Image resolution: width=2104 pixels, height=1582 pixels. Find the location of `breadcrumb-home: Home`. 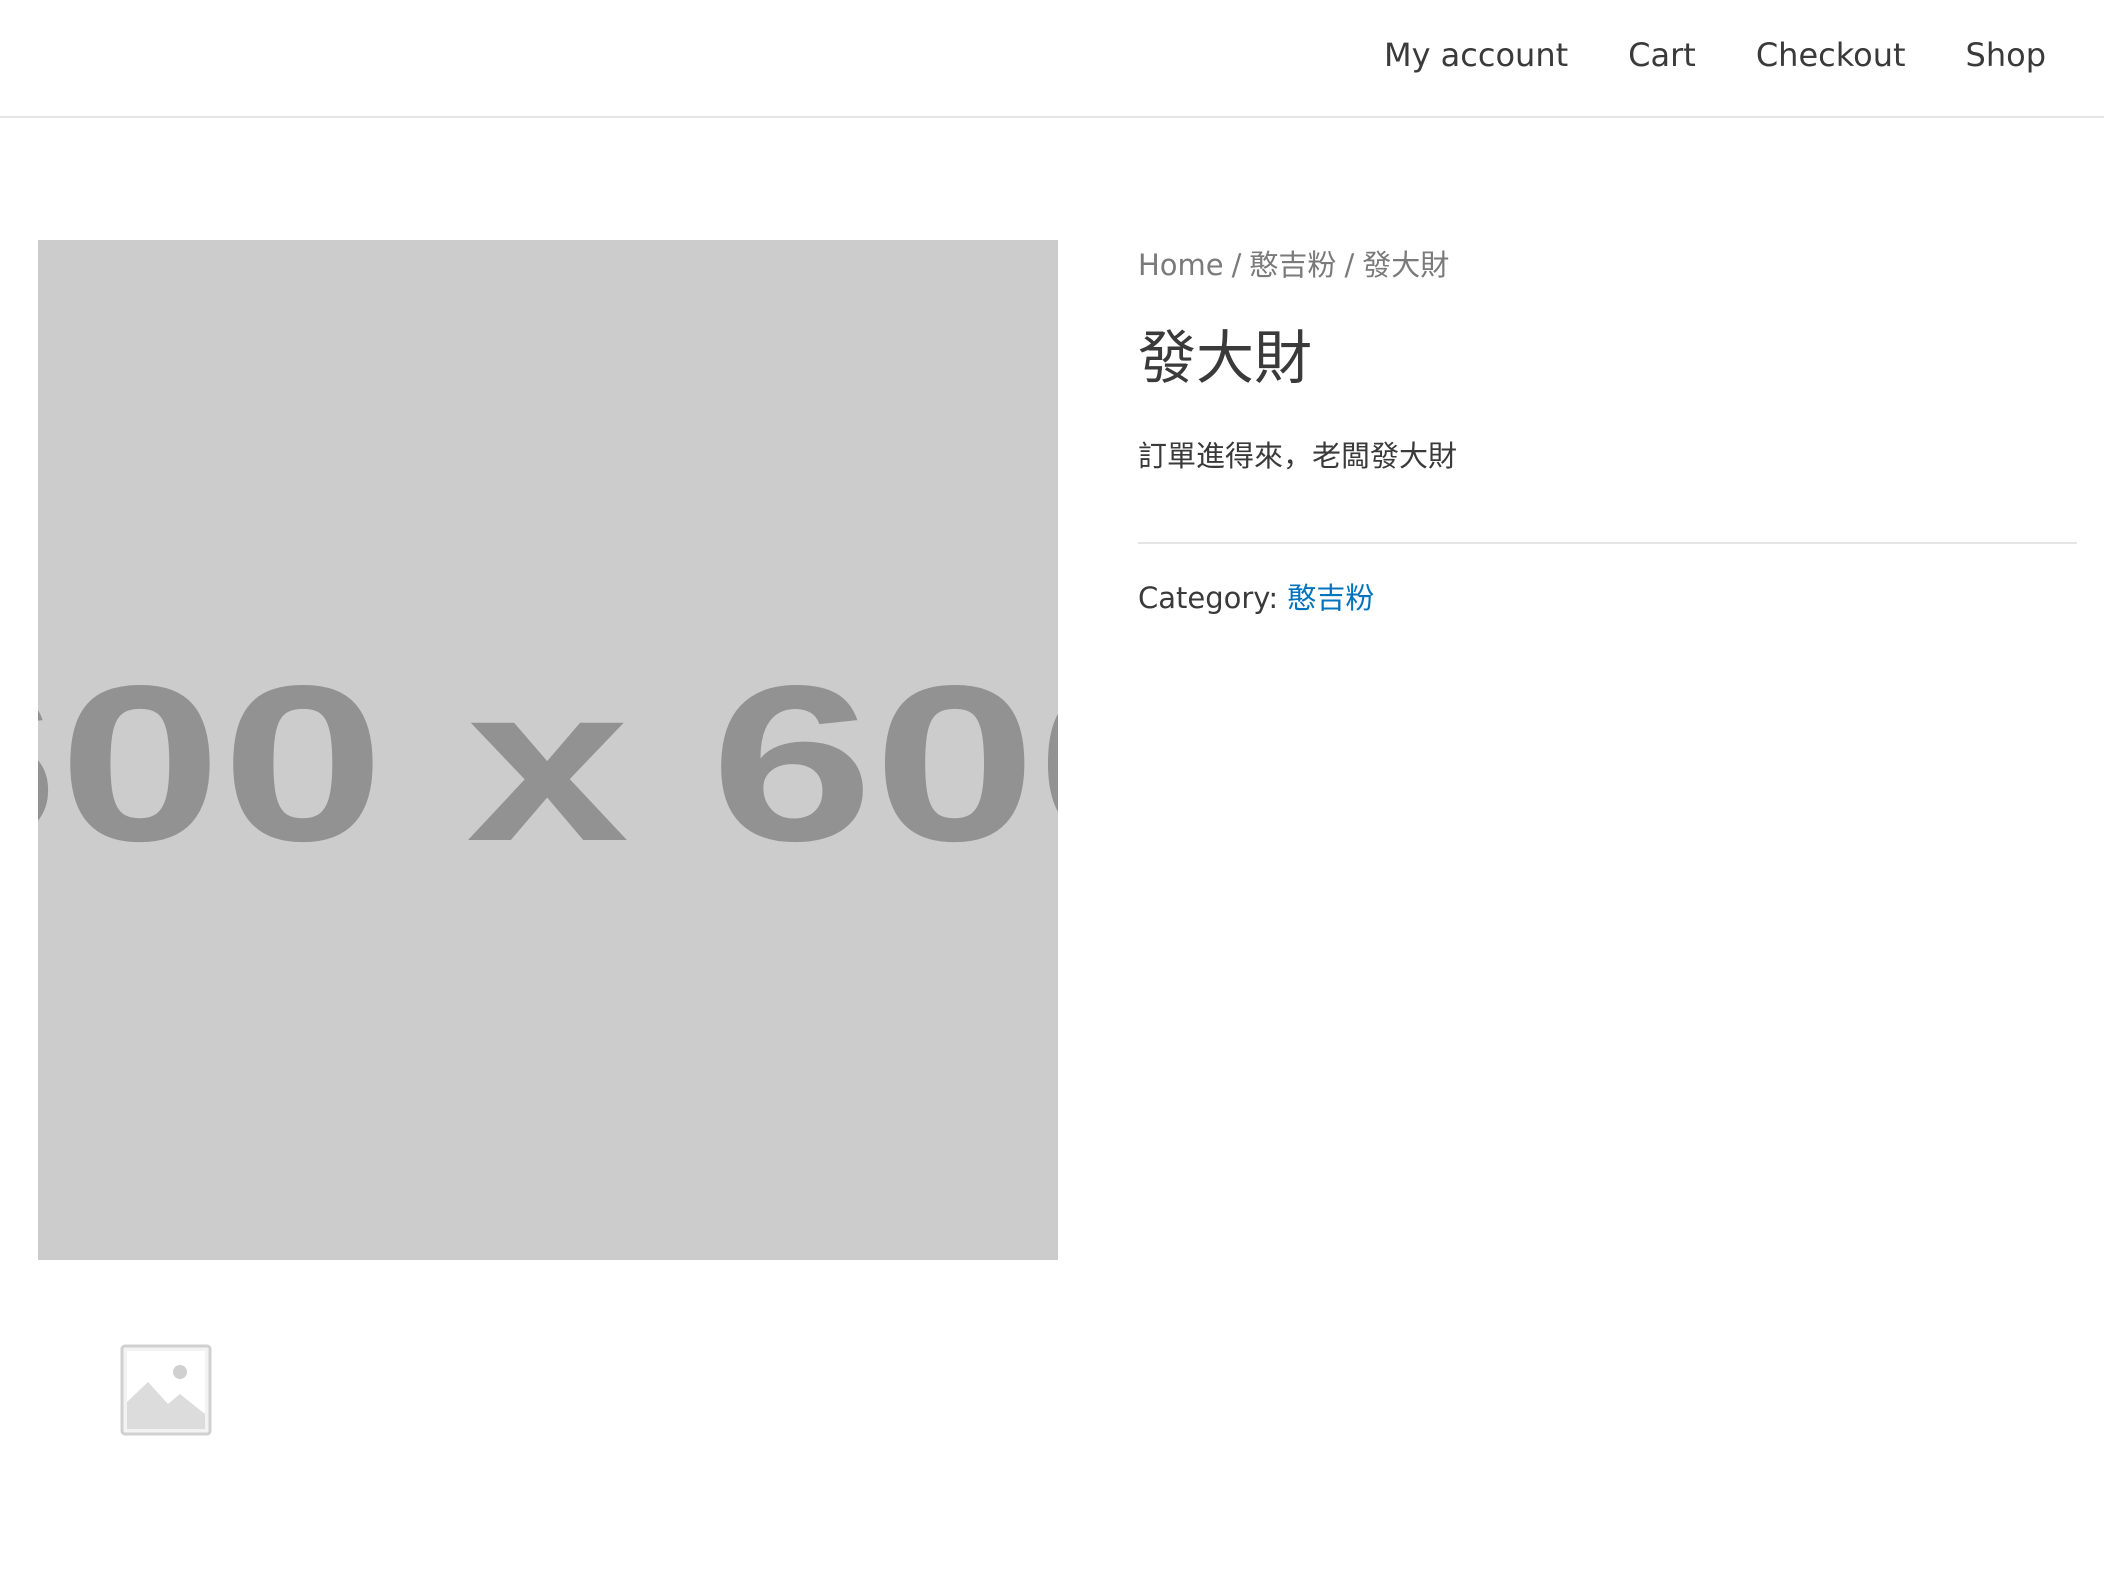

breadcrumb-home: Home is located at coordinates (1181, 265).